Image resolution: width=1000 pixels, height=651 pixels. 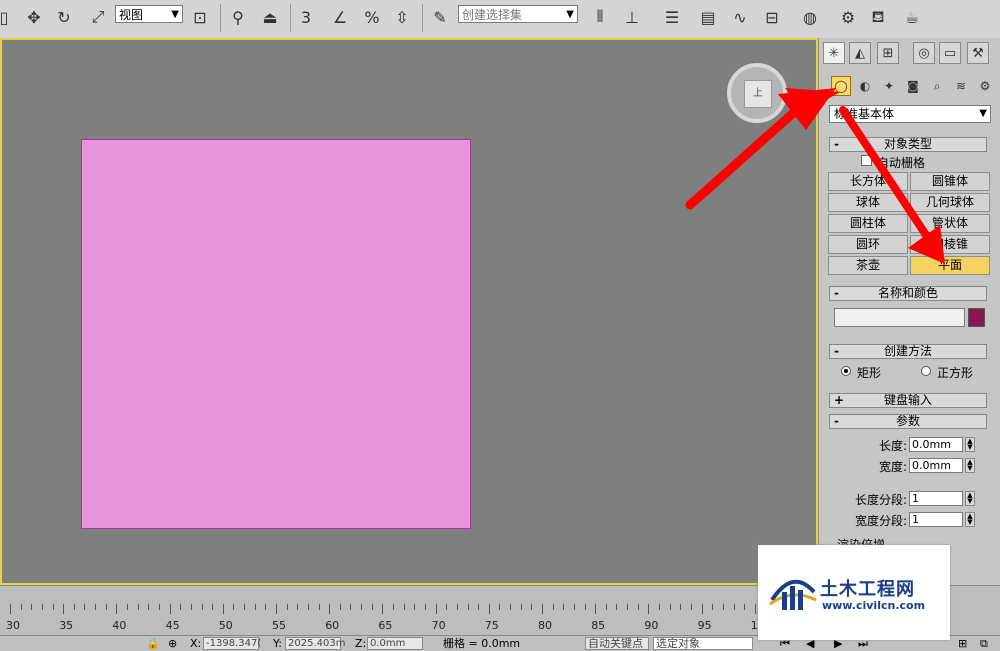 What do you see at coordinates (172, 643) in the screenshot?
I see `absolute-mode-icon: ⊕` at bounding box center [172, 643].